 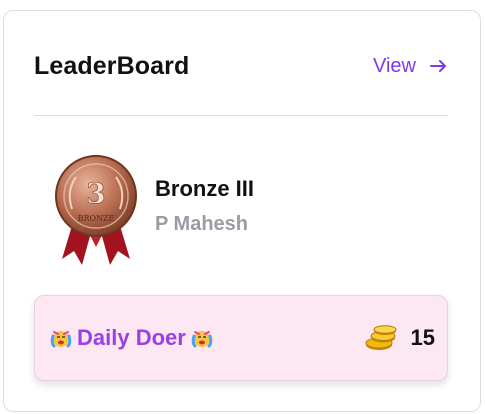 What do you see at coordinates (438, 66) in the screenshot?
I see `arrow-right-icon` at bounding box center [438, 66].